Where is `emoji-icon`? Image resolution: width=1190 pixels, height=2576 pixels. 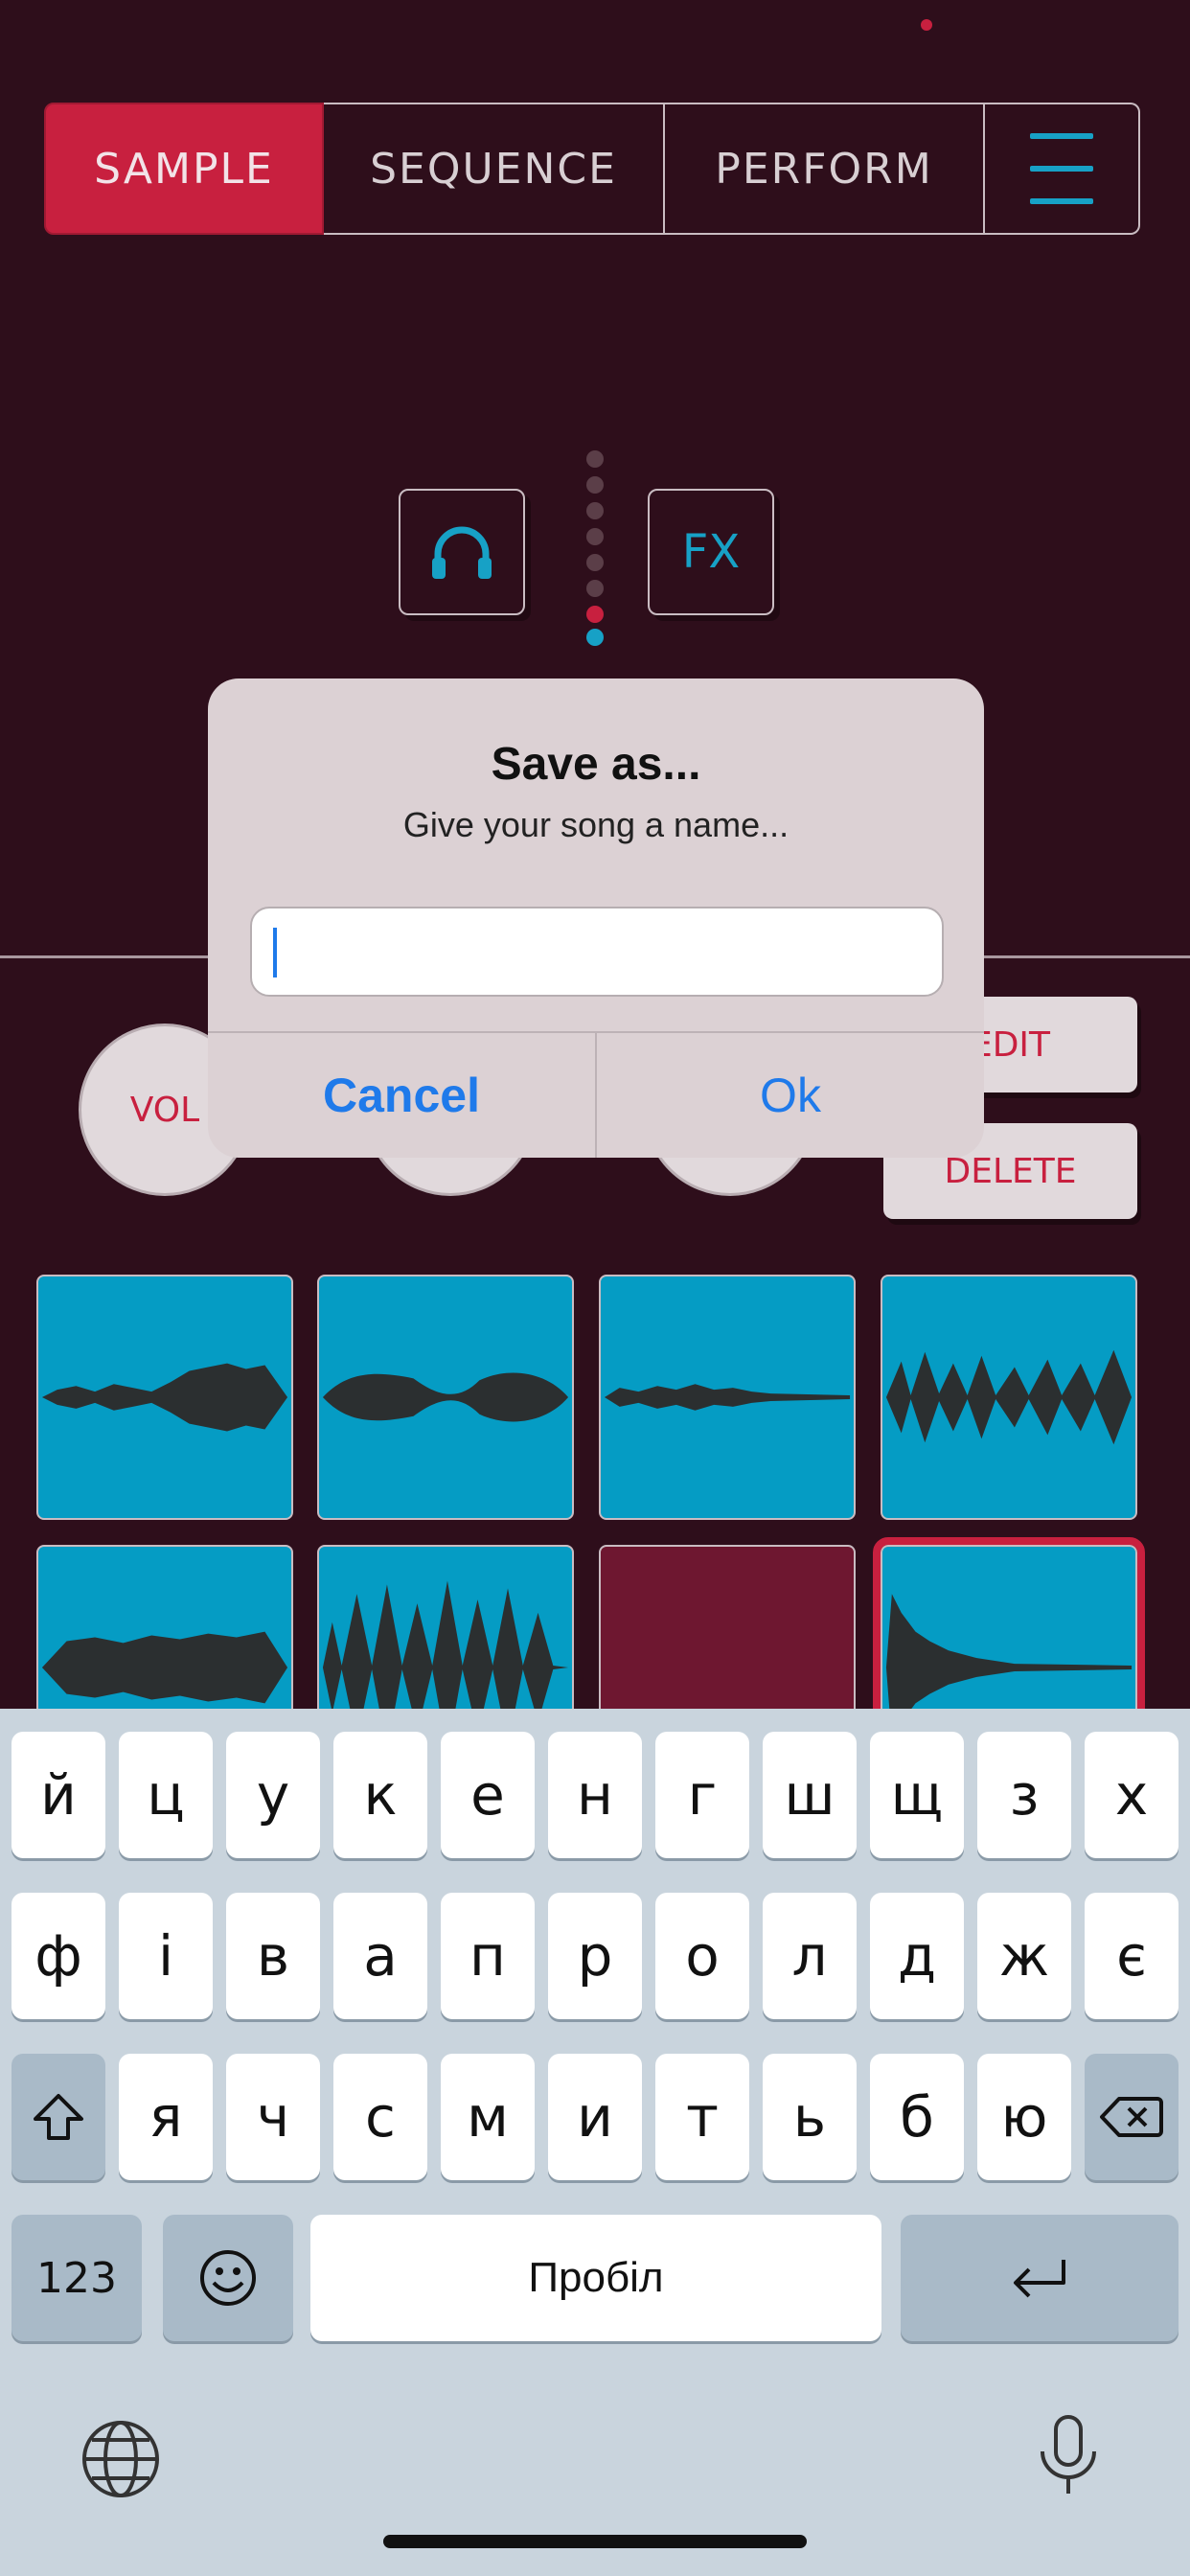 emoji-icon is located at coordinates (228, 2278).